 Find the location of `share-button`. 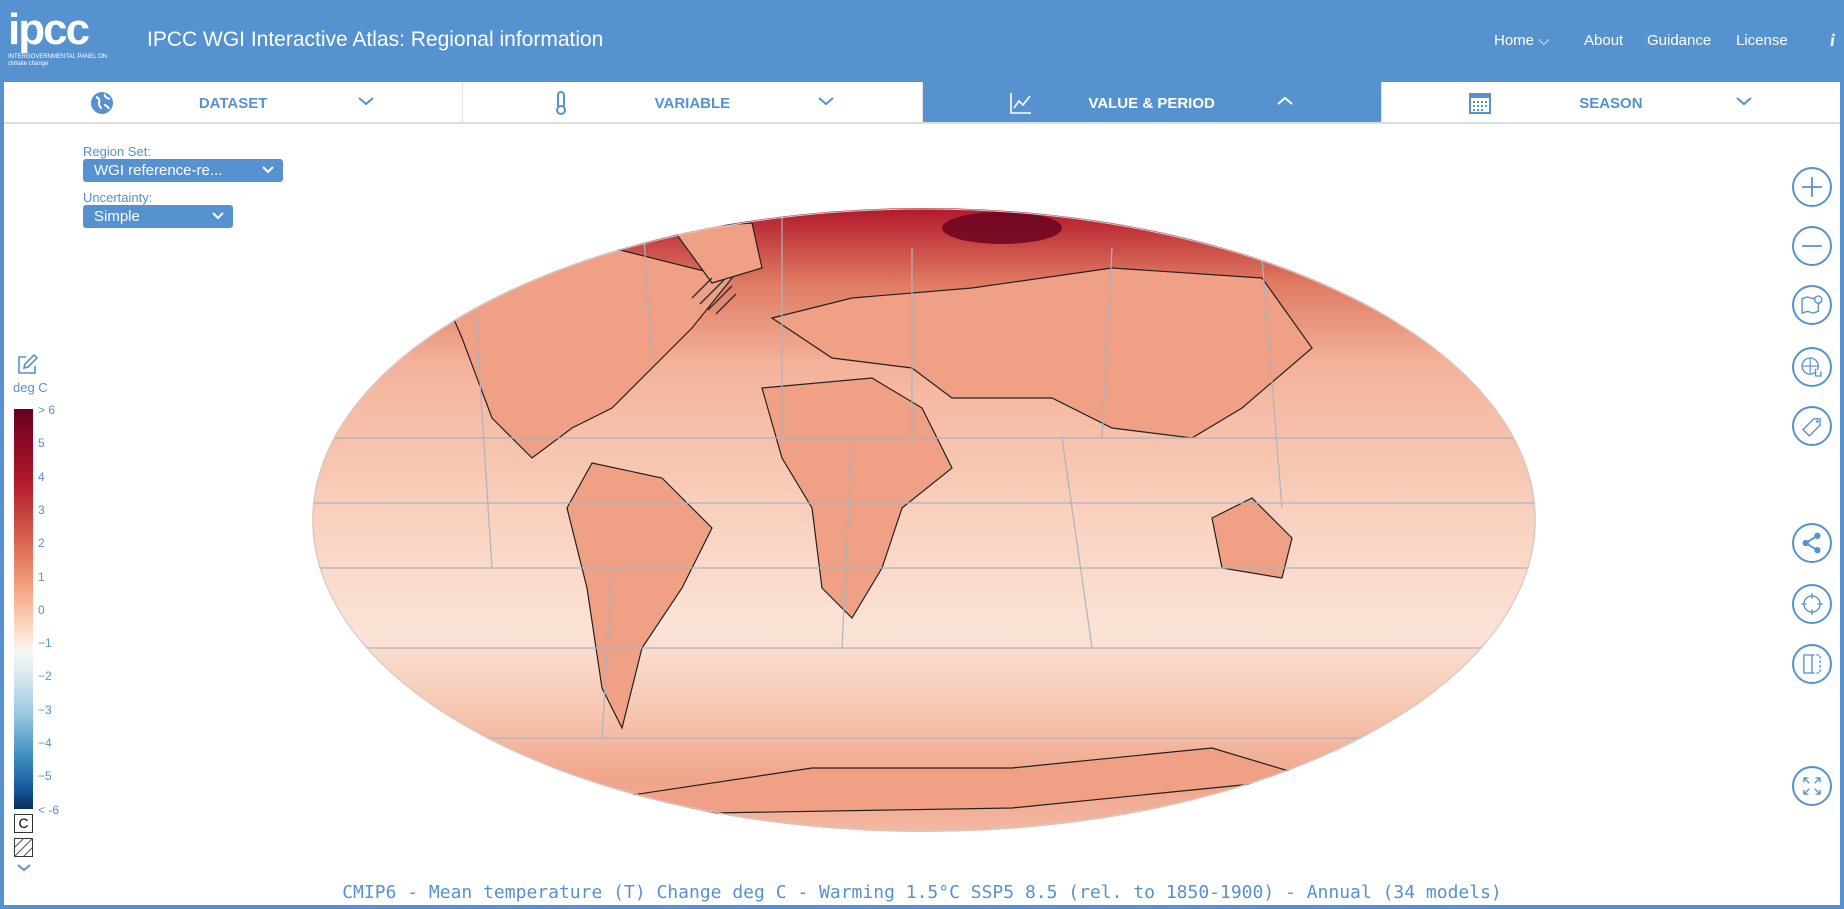

share-button is located at coordinates (1812, 543).